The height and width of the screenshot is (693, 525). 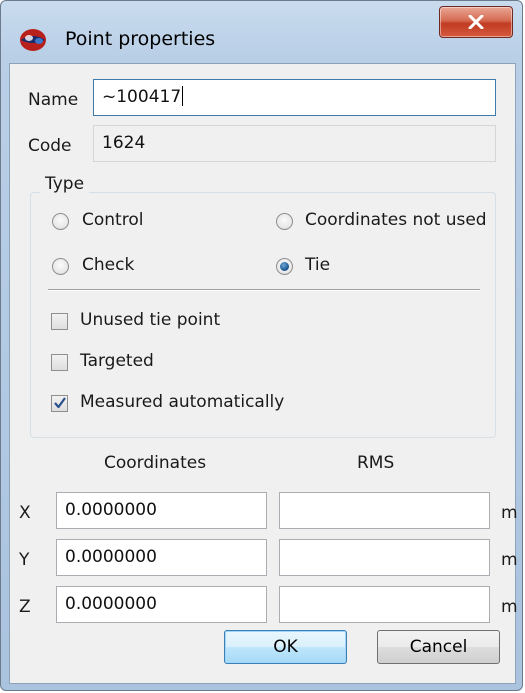 What do you see at coordinates (509, 607) in the screenshot?
I see `z-unit-label: m` at bounding box center [509, 607].